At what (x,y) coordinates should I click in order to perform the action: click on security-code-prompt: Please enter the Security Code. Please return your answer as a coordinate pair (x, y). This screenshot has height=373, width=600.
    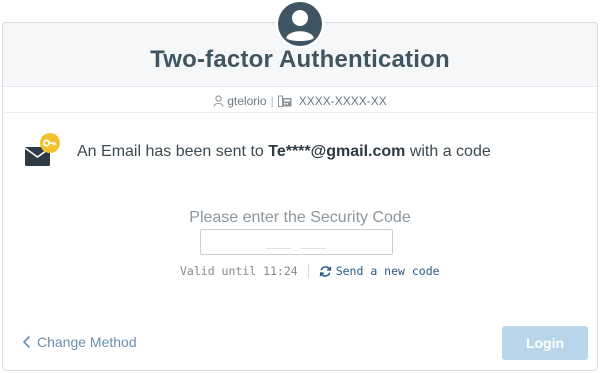
    Looking at the image, I should click on (300, 217).